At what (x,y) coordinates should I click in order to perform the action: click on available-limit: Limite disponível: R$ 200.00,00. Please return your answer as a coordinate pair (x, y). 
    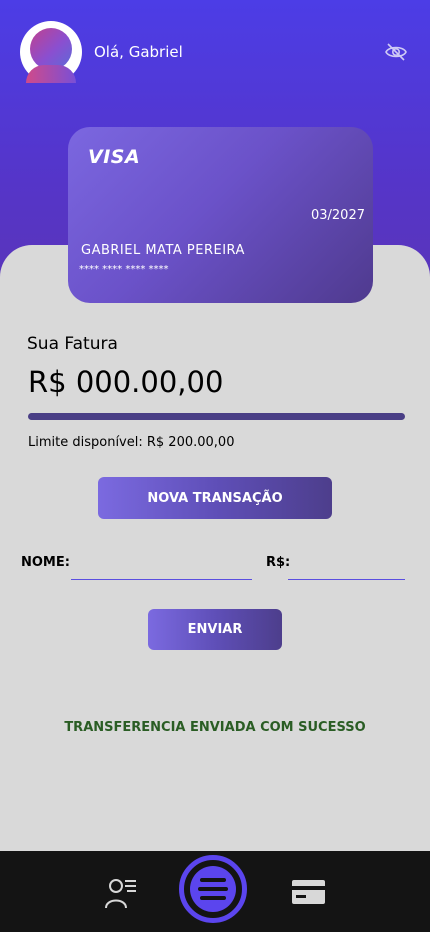
    Looking at the image, I should click on (131, 442).